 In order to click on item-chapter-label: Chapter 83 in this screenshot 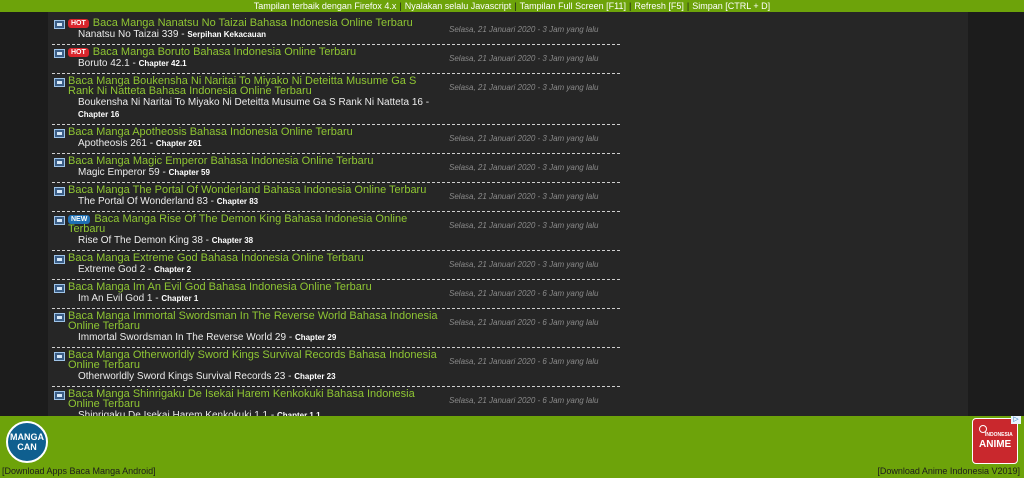, I will do `click(237, 201)`.